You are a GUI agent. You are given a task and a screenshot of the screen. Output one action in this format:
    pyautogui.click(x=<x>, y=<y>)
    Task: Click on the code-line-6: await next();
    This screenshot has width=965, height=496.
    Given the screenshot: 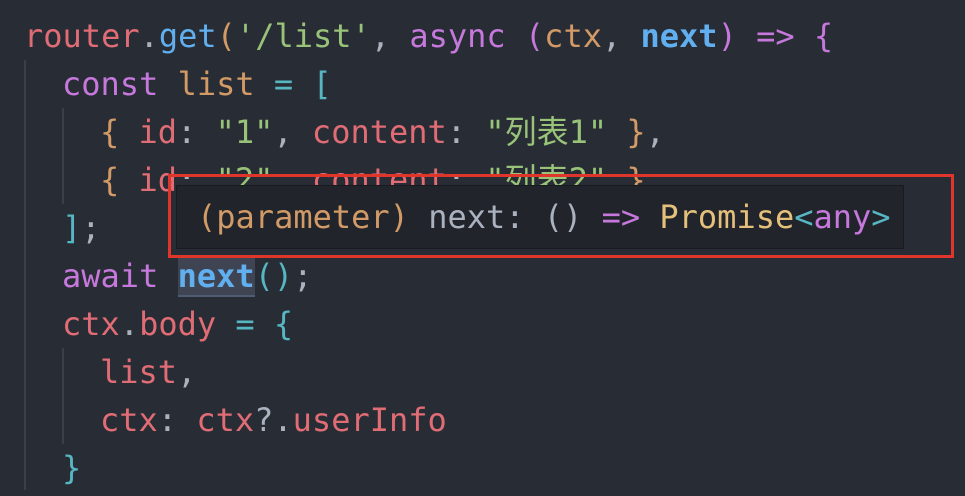 What is the action you would take?
    pyautogui.click(x=187, y=276)
    